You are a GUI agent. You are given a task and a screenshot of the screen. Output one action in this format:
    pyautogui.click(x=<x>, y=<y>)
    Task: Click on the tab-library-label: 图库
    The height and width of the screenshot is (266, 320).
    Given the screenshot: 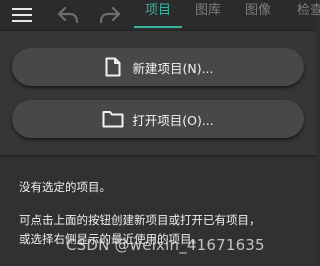 What is the action you would take?
    pyautogui.click(x=207, y=10)
    